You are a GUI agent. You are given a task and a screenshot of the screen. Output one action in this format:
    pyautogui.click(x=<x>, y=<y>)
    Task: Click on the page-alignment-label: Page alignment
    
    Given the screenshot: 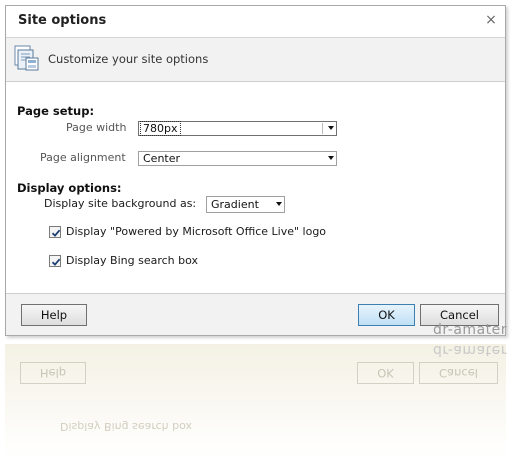 What is the action you would take?
    pyautogui.click(x=83, y=157)
    